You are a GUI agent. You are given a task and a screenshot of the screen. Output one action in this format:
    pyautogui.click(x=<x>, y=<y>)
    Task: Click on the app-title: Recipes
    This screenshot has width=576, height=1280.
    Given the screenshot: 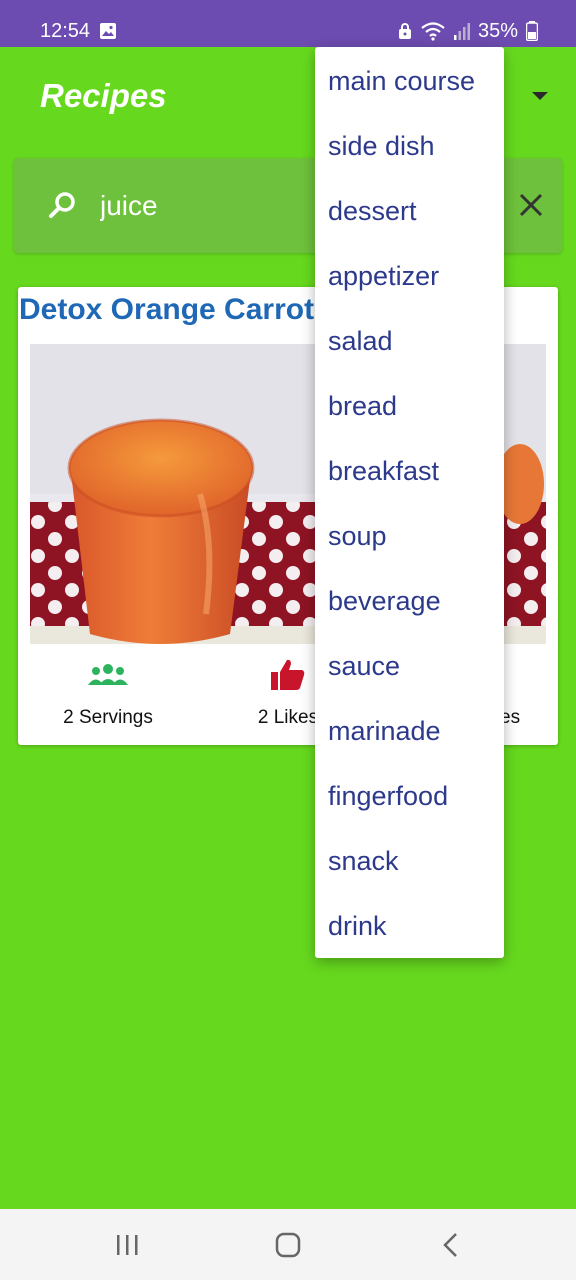 What is the action you would take?
    pyautogui.click(x=103, y=95)
    